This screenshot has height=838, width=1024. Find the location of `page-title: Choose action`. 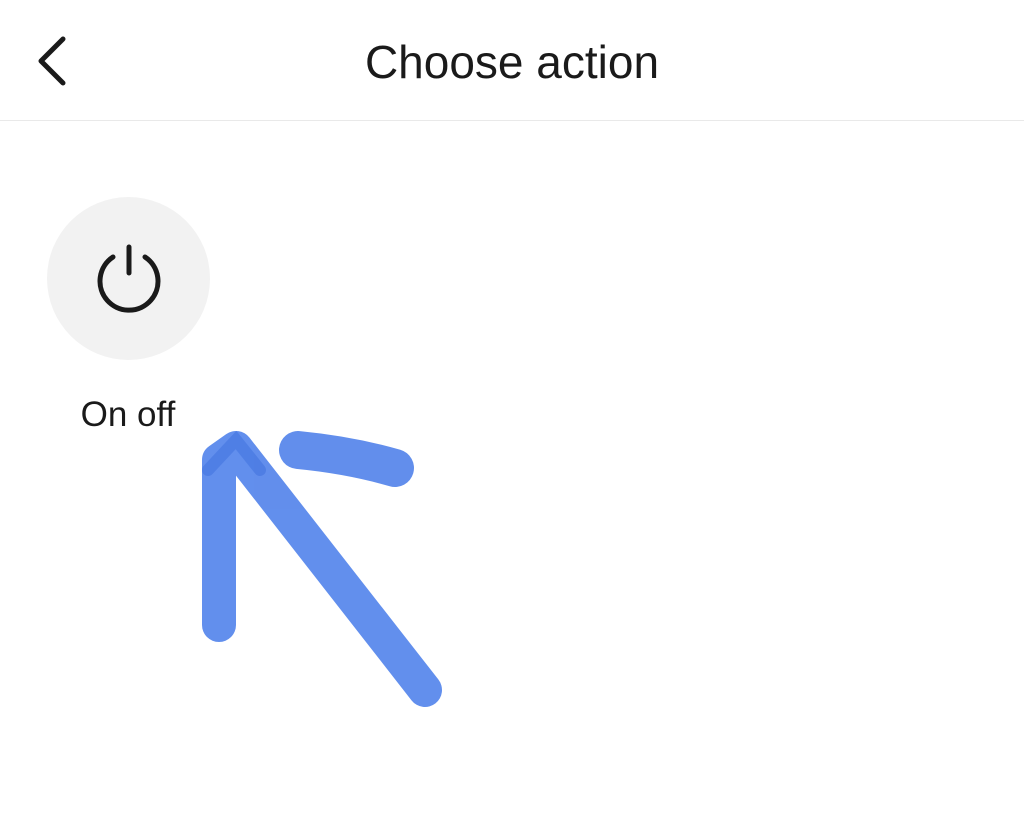

page-title: Choose action is located at coordinates (512, 62).